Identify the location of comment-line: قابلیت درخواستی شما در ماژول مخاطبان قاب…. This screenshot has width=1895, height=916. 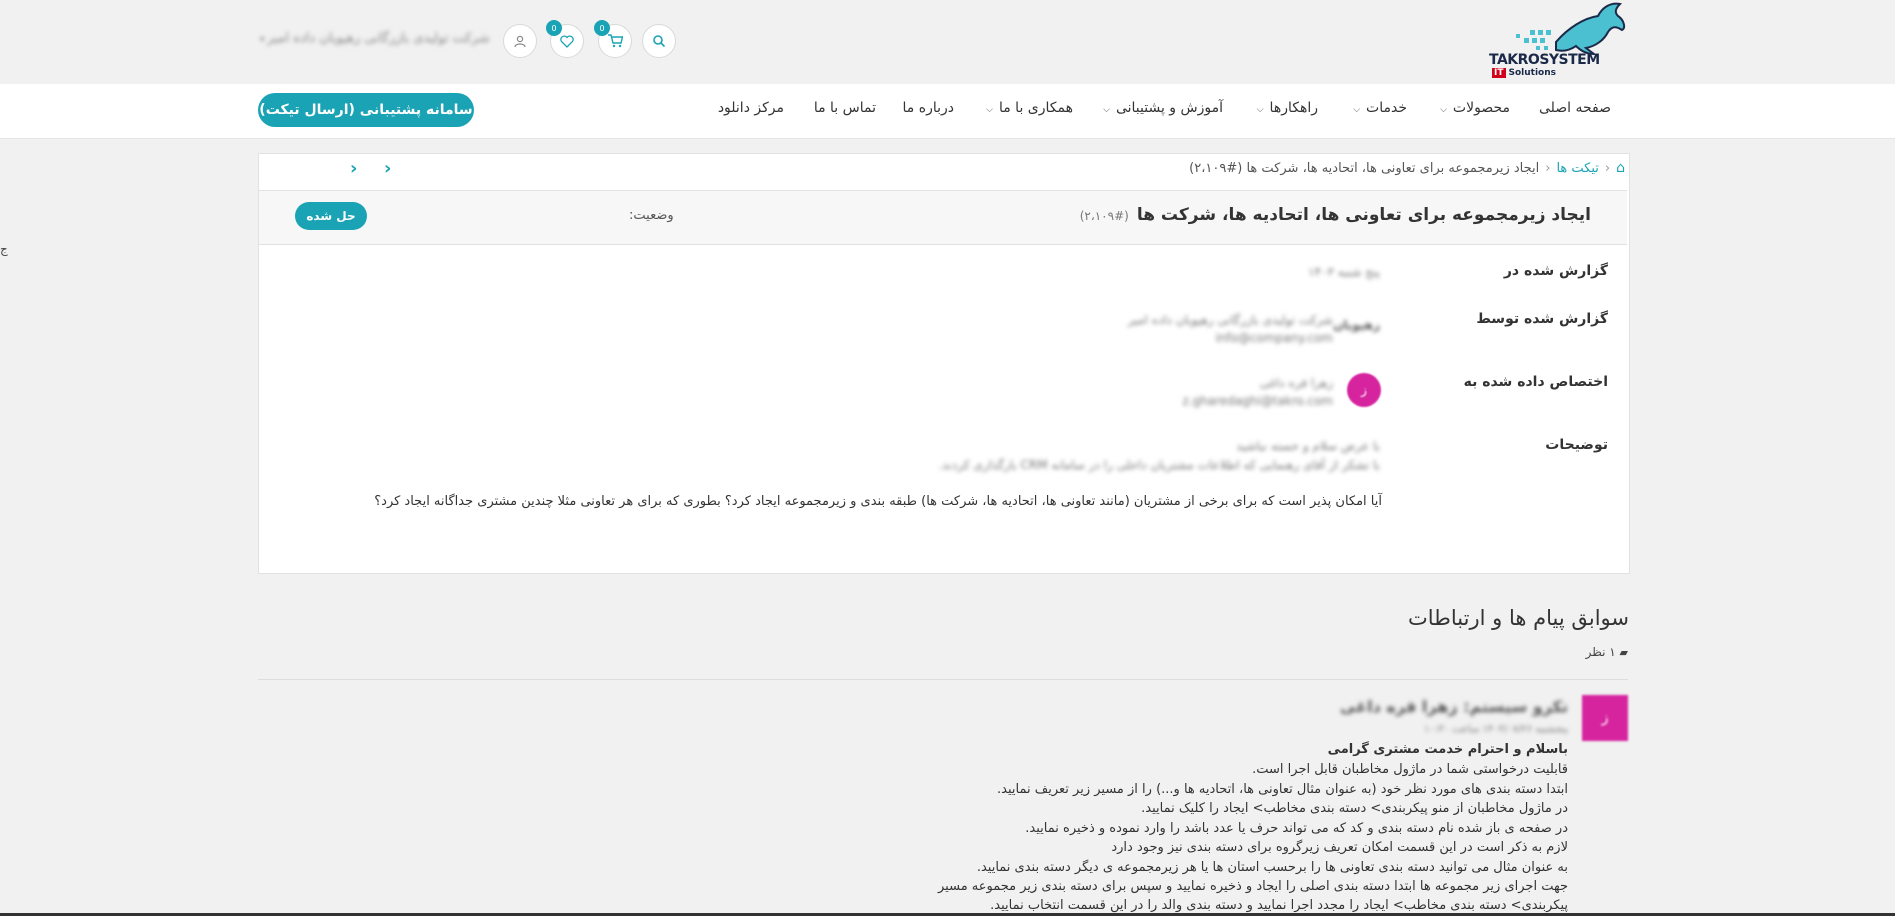
(1410, 769).